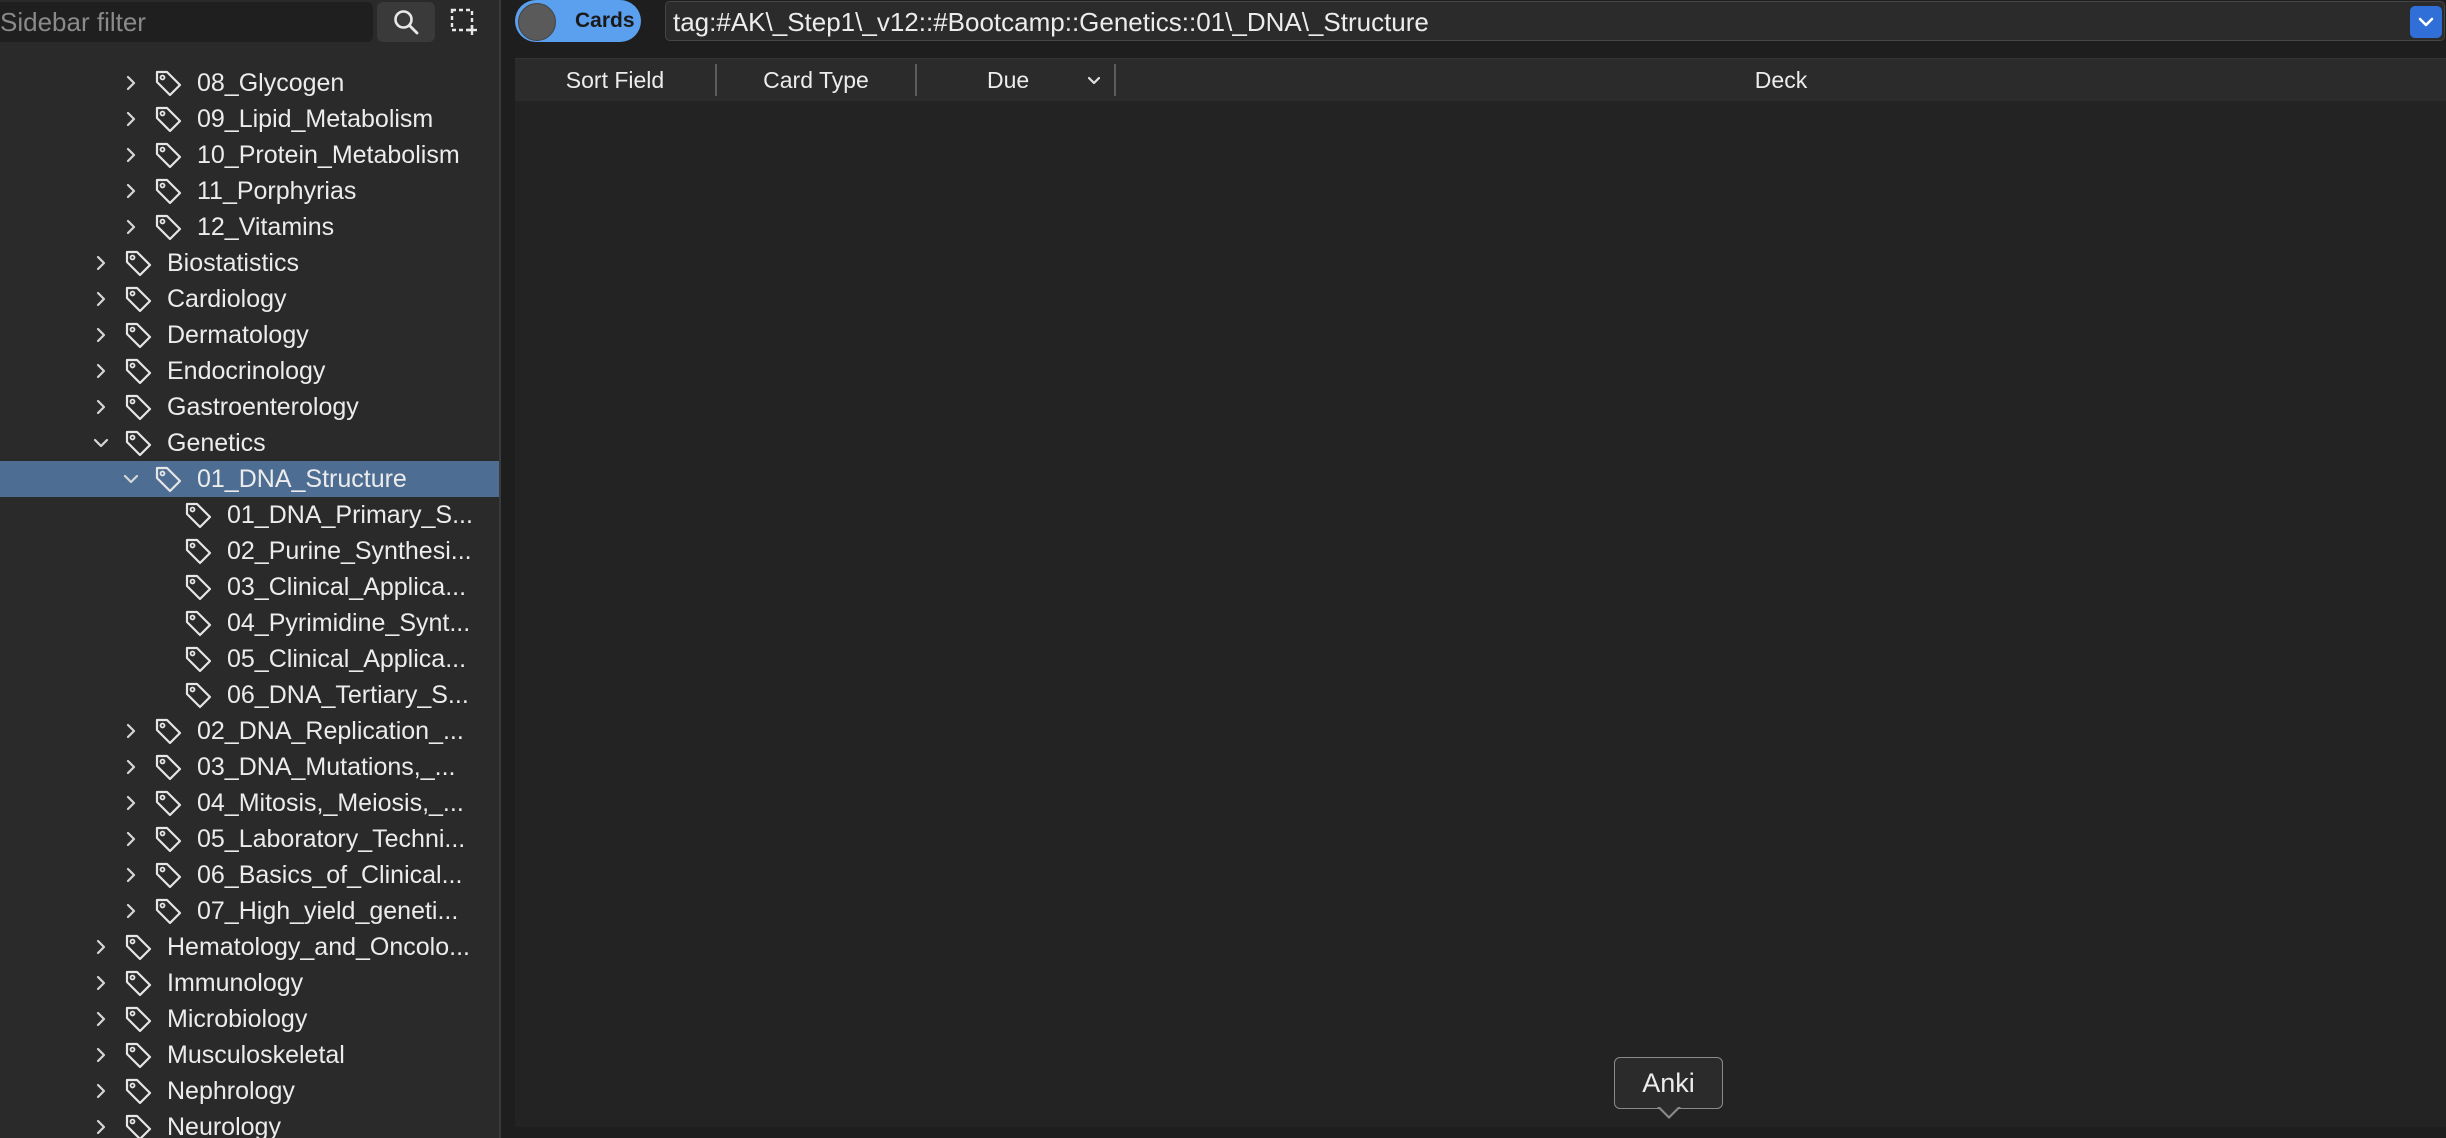  I want to click on sidebar-tree-item: 01_DNA_Structure, so click(249, 479).